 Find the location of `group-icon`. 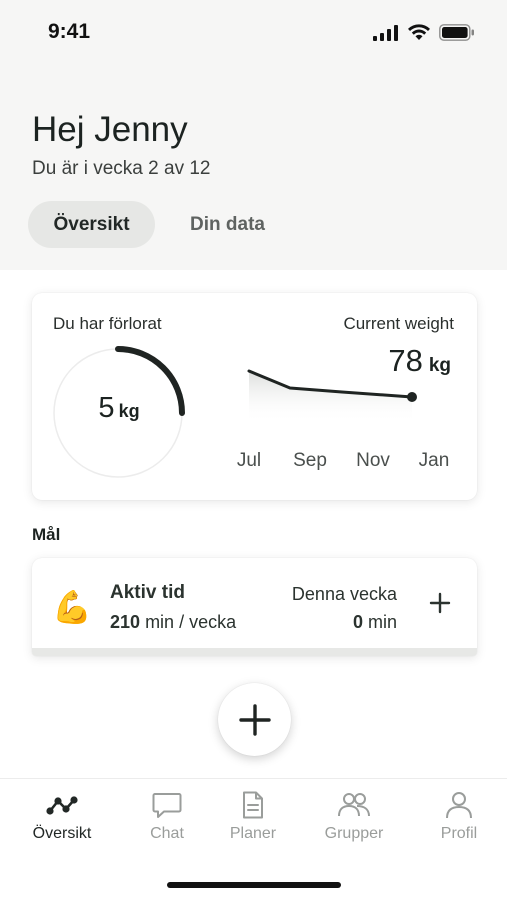

group-icon is located at coordinates (354, 805).